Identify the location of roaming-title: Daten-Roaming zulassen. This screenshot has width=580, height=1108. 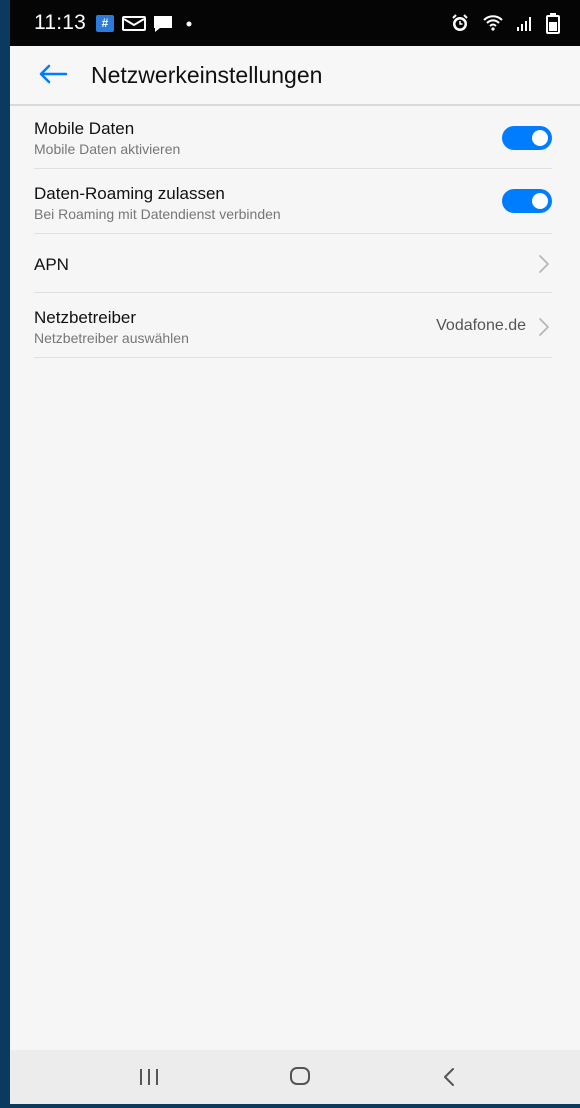
(129, 193).